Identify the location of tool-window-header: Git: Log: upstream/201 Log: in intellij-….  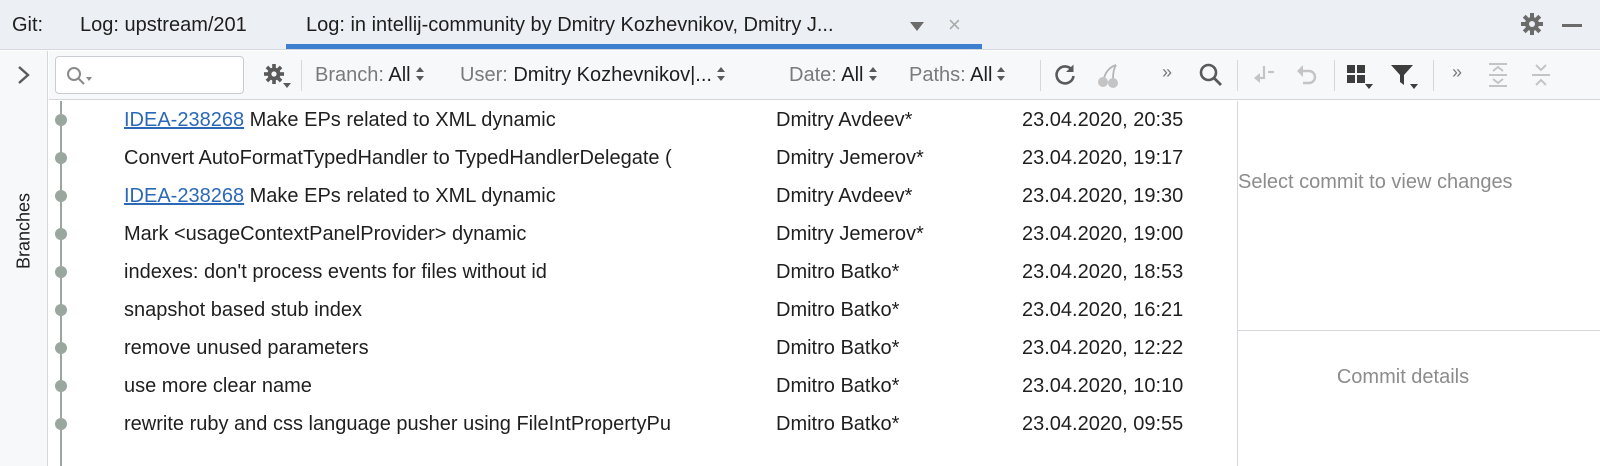
(800, 25).